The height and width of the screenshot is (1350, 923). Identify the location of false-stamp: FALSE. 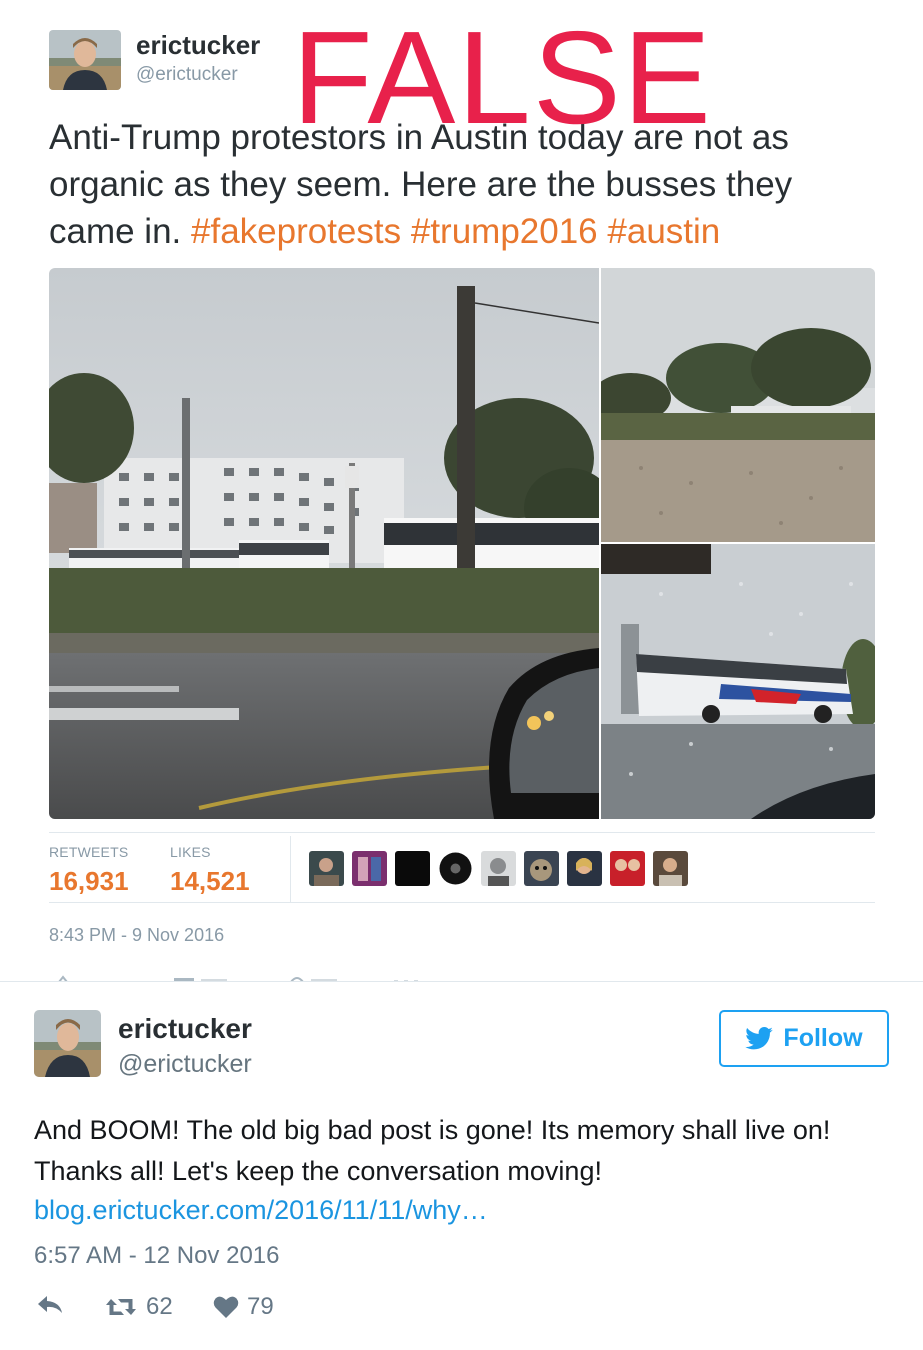
(502, 77).